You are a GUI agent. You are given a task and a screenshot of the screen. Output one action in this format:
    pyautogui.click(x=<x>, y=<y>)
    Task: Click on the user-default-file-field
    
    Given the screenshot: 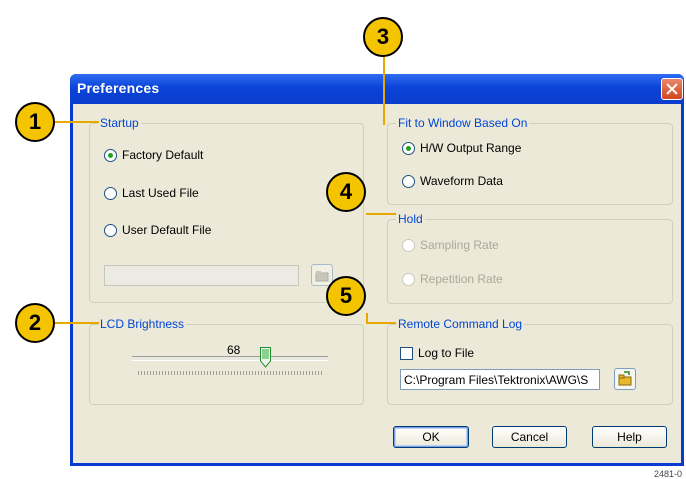 What is the action you would take?
    pyautogui.click(x=201, y=275)
    